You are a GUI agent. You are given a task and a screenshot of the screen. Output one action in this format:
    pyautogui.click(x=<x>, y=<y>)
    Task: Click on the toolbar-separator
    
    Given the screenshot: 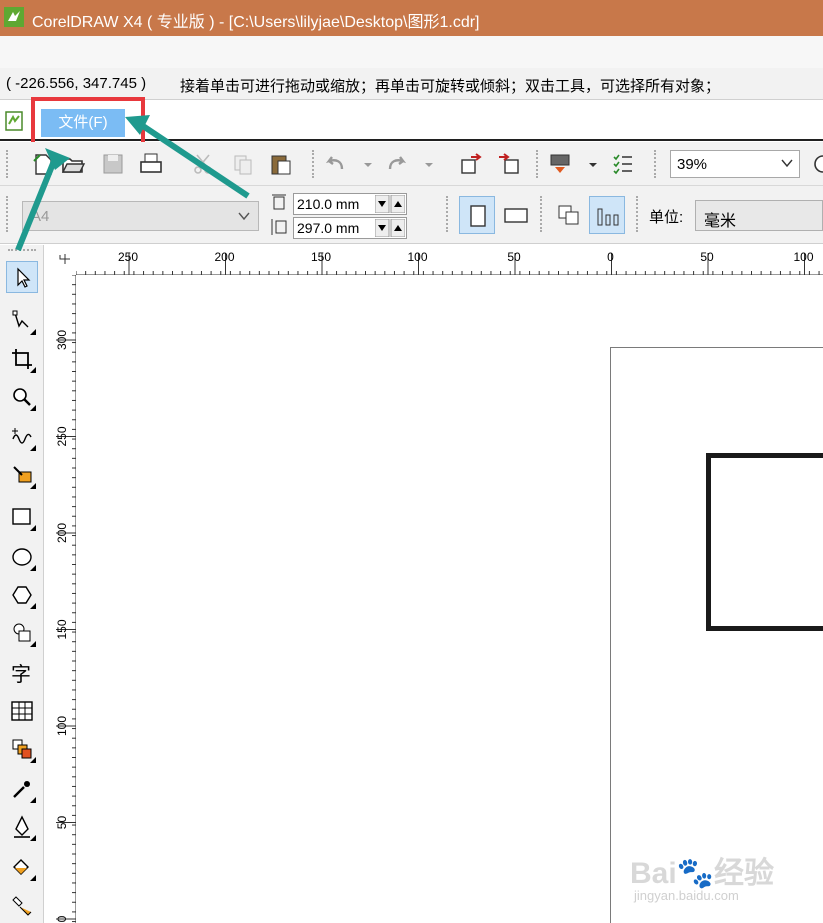 What is the action you would take?
    pyautogui.click(x=314, y=164)
    